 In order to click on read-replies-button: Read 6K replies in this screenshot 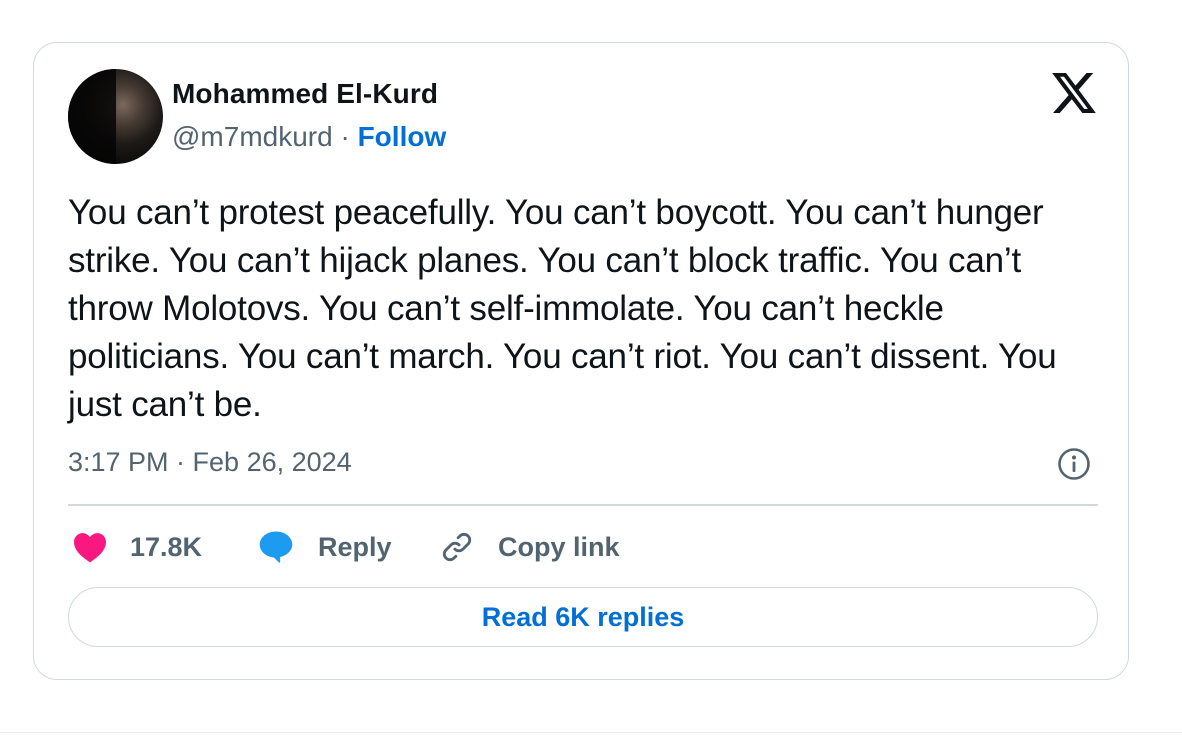, I will do `click(583, 617)`.